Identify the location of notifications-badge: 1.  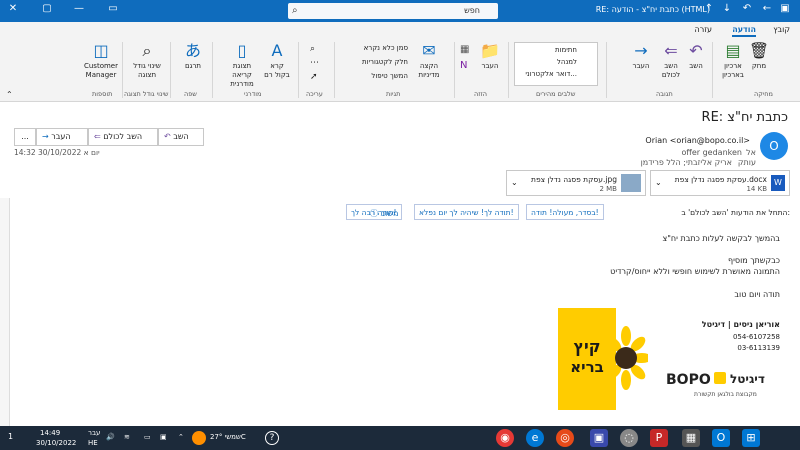
(10, 436).